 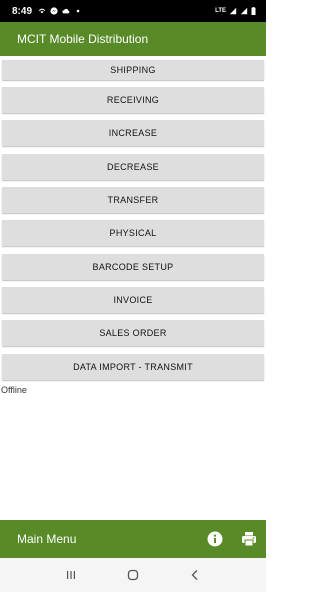 What do you see at coordinates (195, 575) in the screenshot?
I see `back-icon` at bounding box center [195, 575].